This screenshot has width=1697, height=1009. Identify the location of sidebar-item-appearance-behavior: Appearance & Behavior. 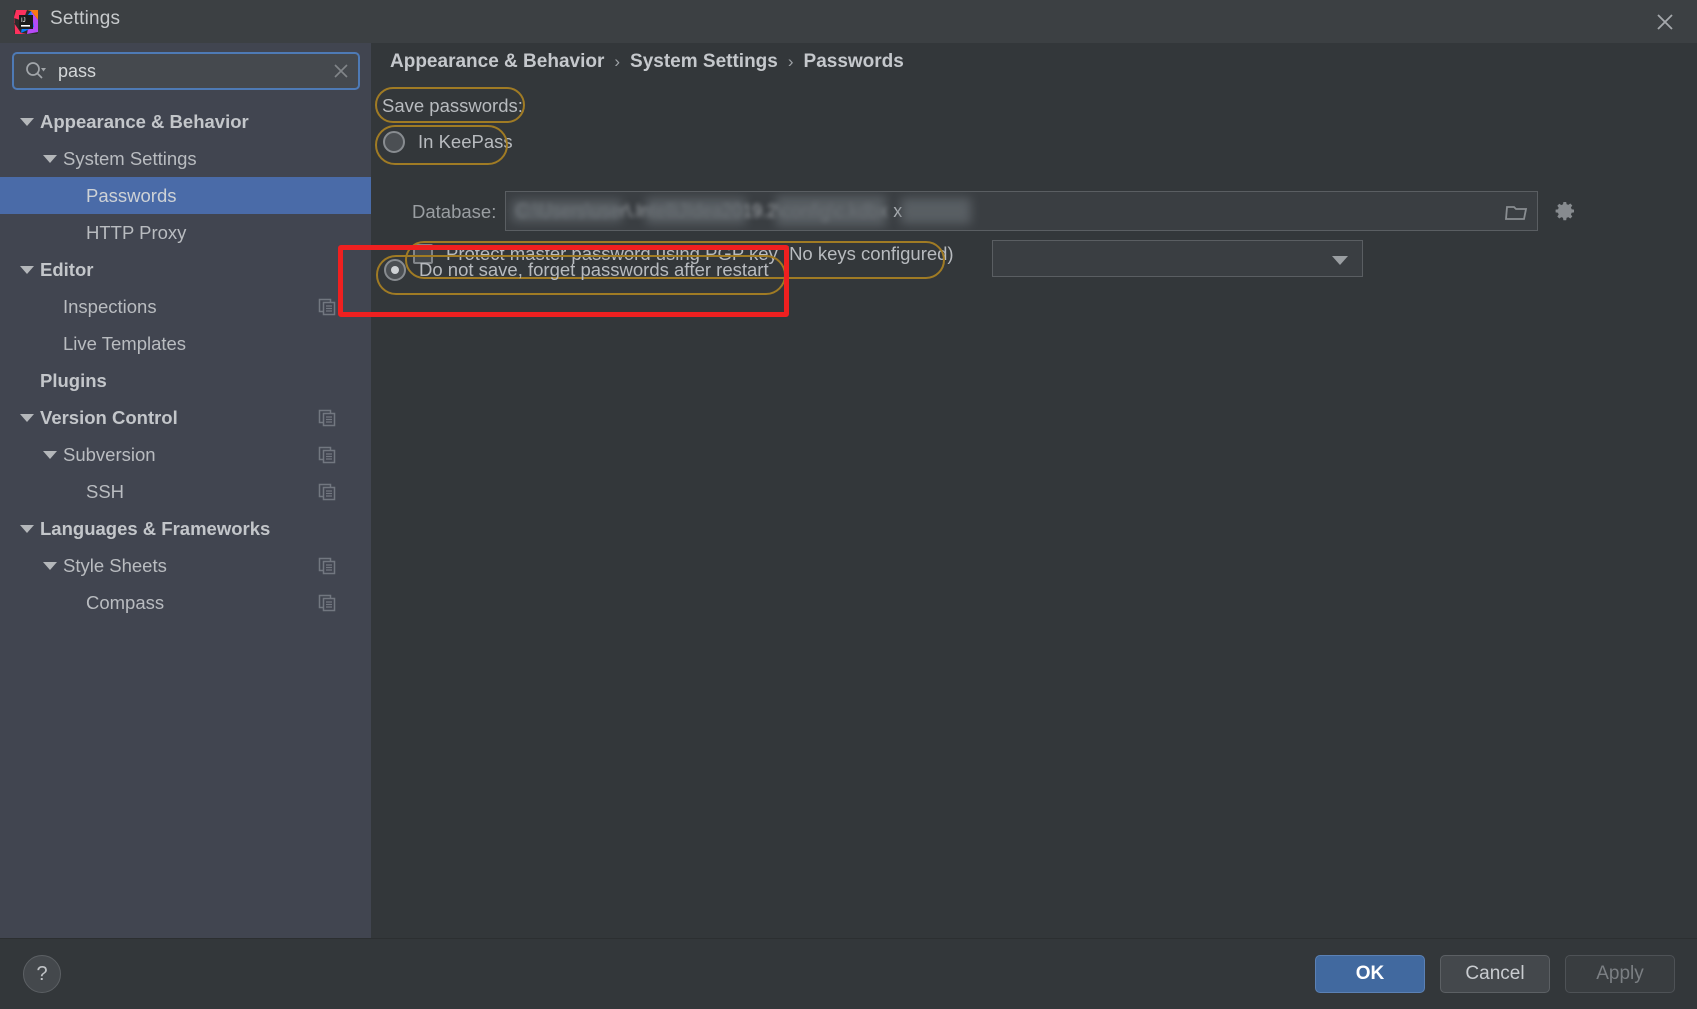
(185, 121).